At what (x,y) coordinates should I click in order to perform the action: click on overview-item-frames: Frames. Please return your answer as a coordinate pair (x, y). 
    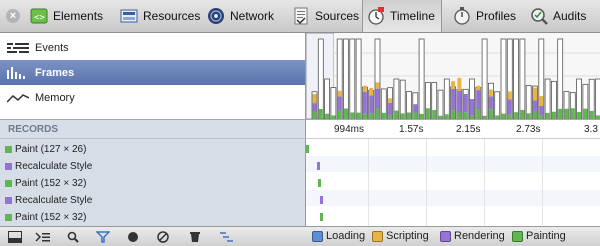
    Looking at the image, I should click on (152, 72).